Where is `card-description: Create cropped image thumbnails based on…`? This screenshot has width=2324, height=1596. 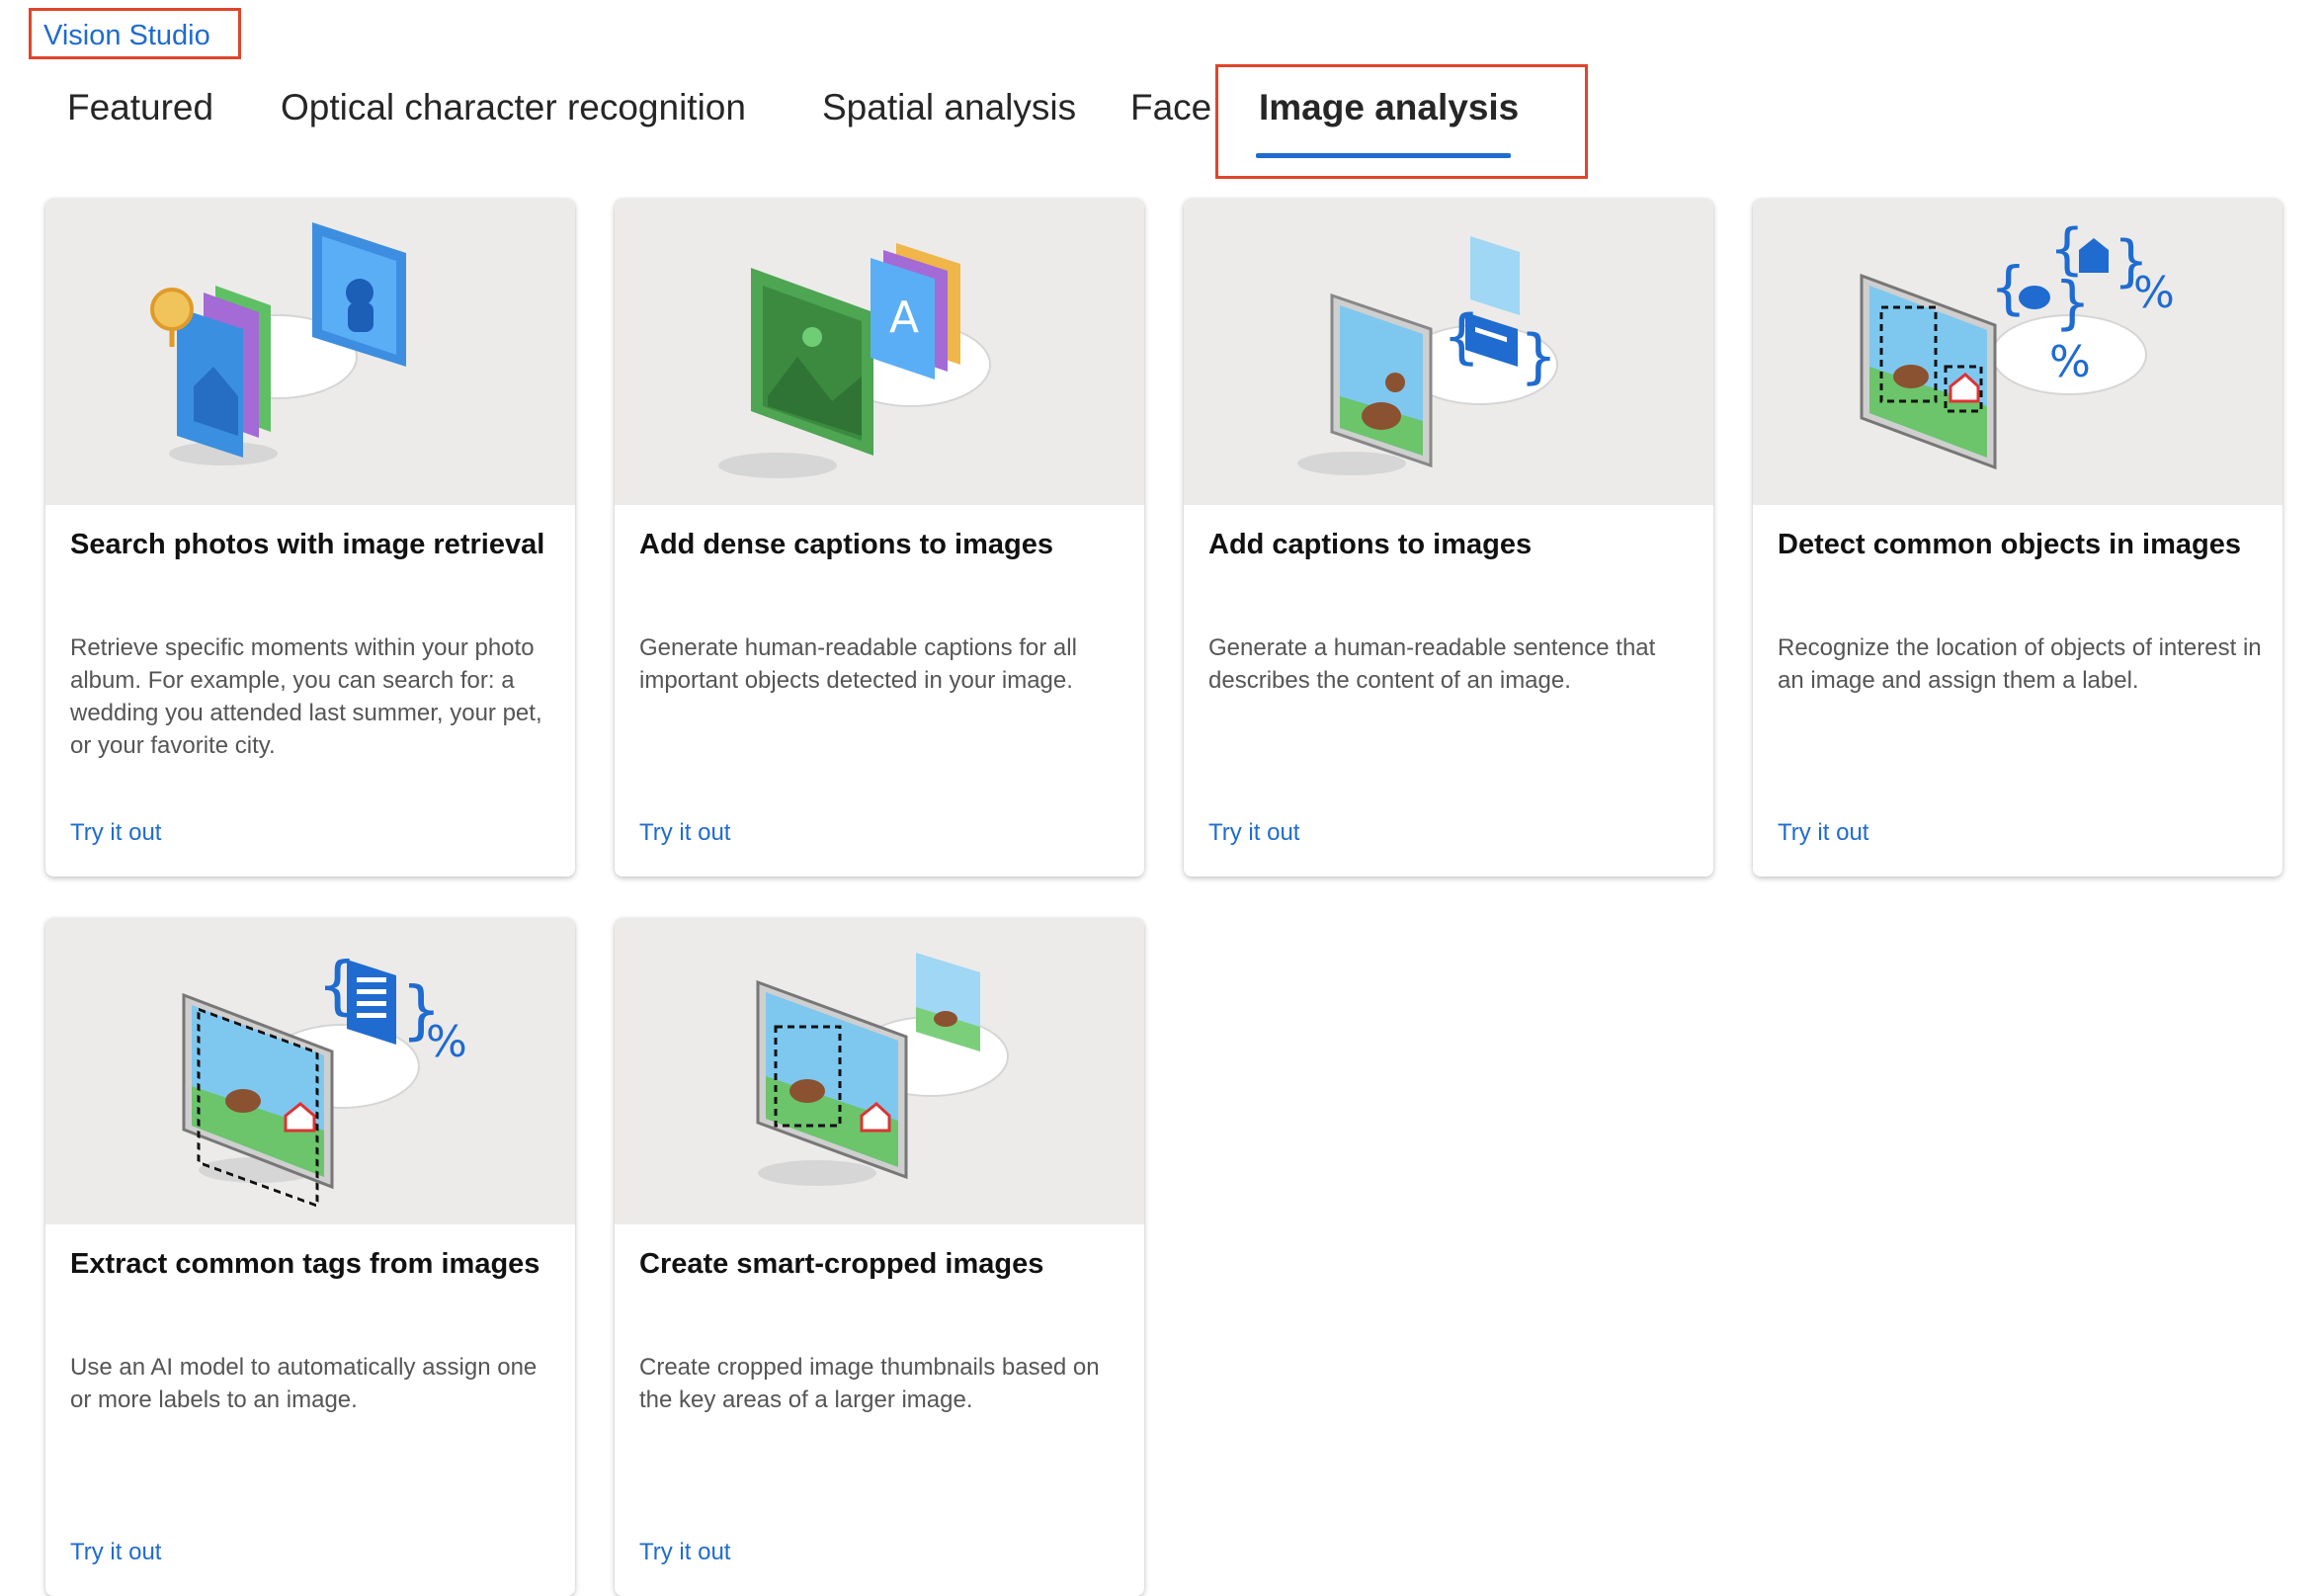 card-description: Create cropped image thumbnails based on… is located at coordinates (869, 1383).